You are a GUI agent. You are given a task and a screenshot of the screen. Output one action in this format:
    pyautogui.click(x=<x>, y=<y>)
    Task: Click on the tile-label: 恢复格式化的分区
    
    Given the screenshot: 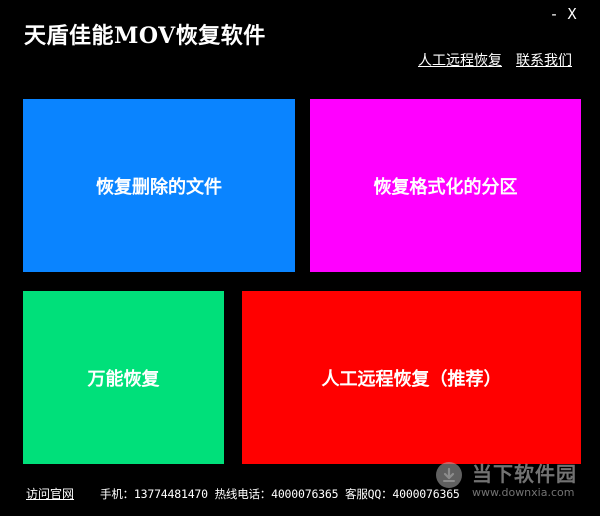 What is the action you would take?
    pyautogui.click(x=445, y=187)
    